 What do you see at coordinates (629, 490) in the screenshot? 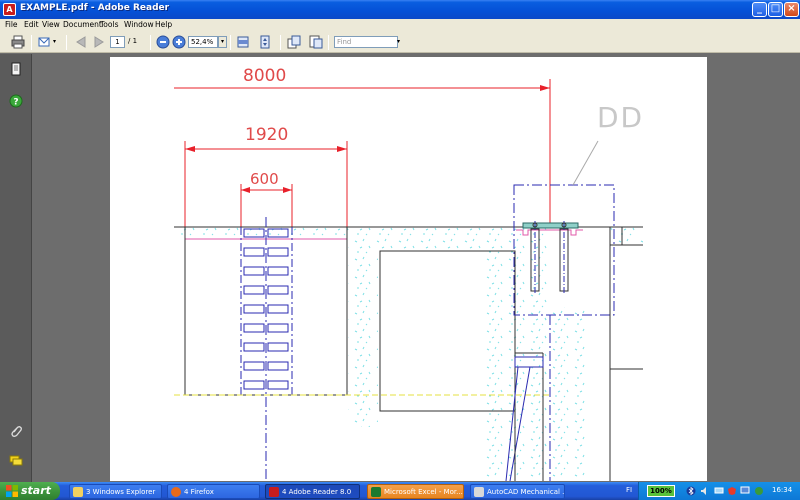
I see `language-indicator: FI` at bounding box center [629, 490].